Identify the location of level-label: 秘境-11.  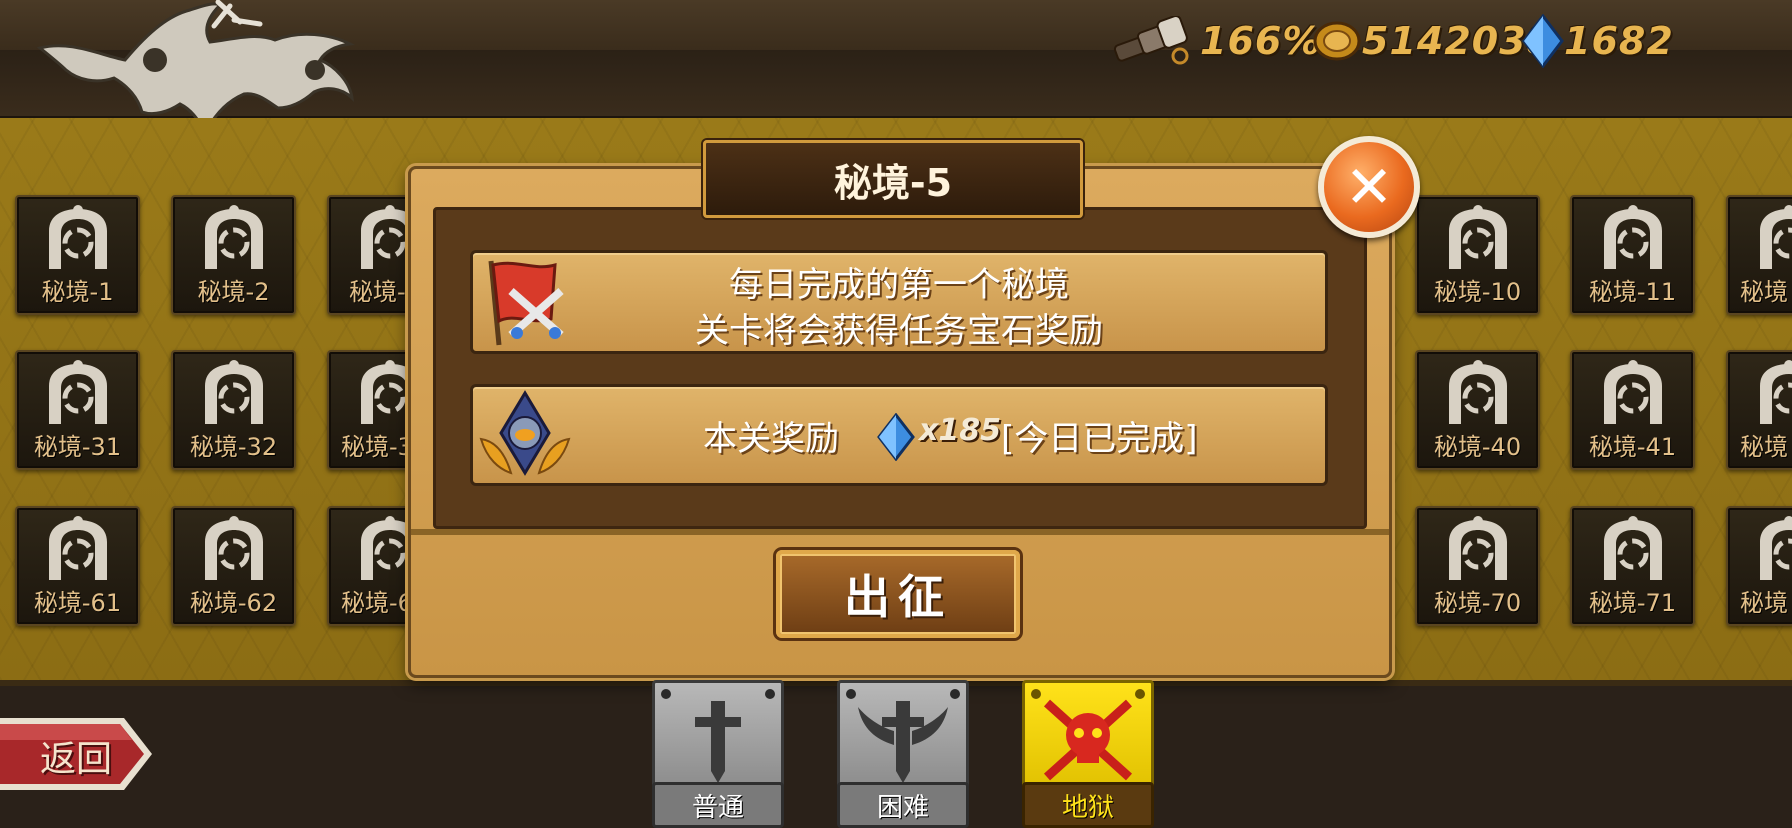
(1632, 292).